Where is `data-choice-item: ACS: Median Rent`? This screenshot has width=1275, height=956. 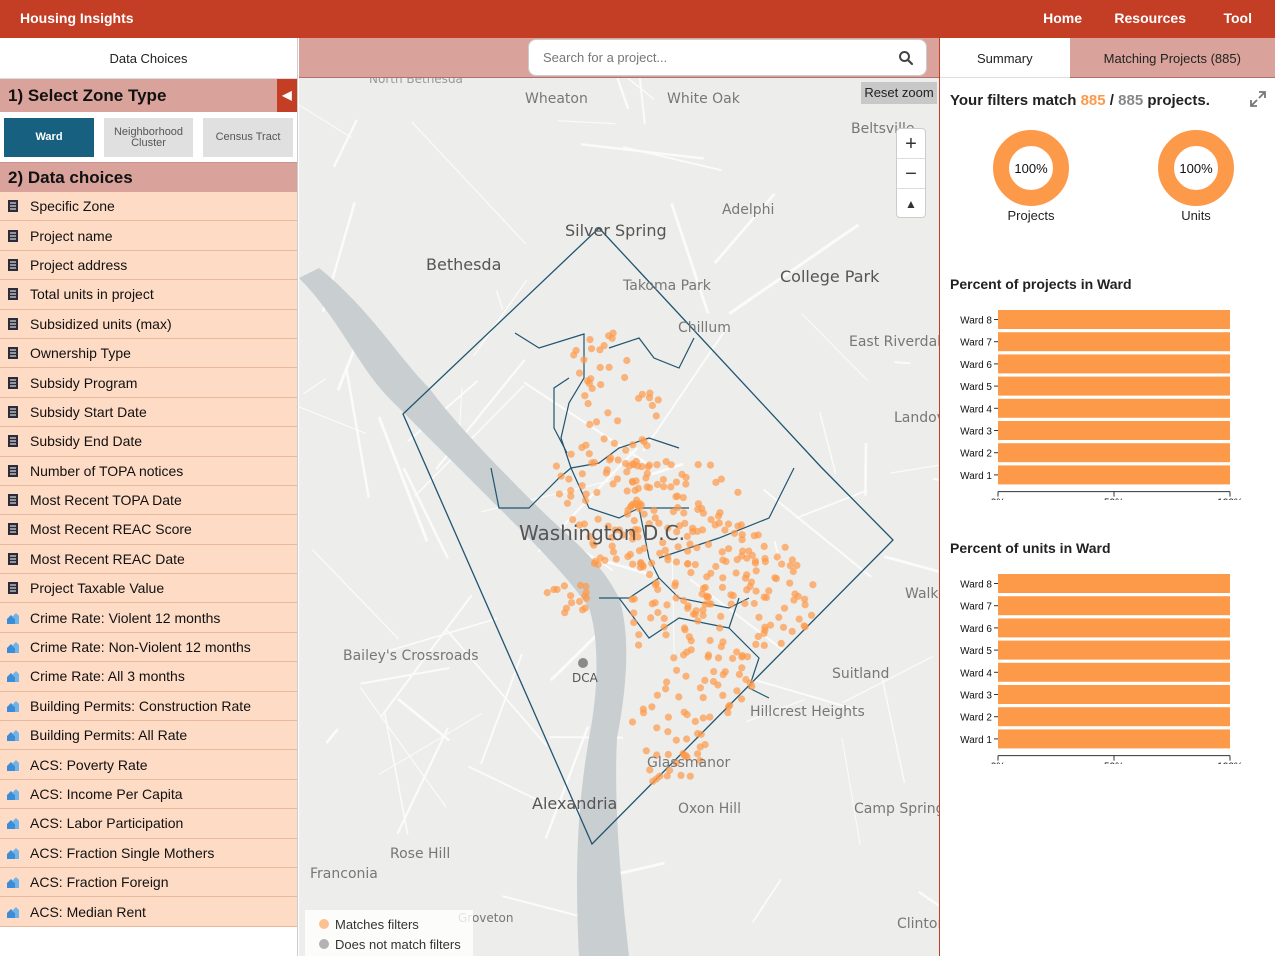
data-choice-item: ACS: Median Rent is located at coordinates (148, 912).